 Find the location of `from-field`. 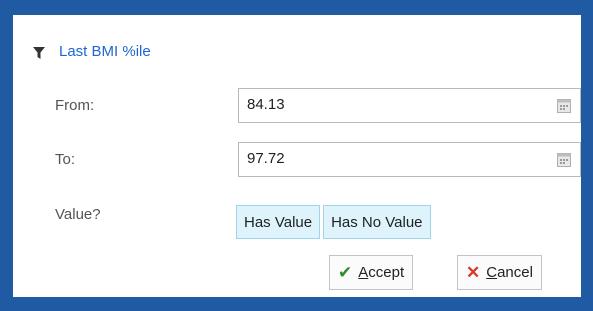

from-field is located at coordinates (409, 105).